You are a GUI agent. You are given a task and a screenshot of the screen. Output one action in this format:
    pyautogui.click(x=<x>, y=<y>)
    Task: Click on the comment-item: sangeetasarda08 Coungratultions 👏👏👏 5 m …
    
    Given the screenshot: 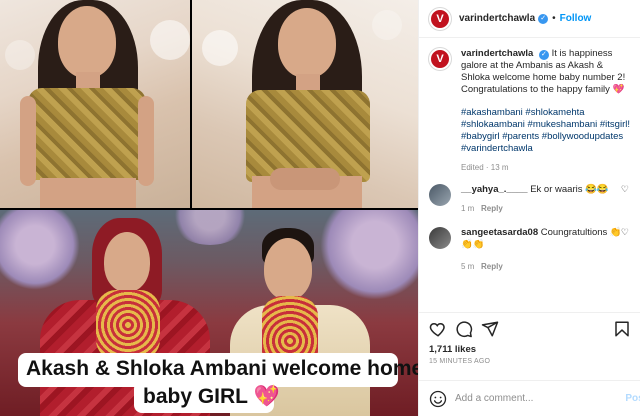 What is the action you would take?
    pyautogui.click(x=530, y=250)
    